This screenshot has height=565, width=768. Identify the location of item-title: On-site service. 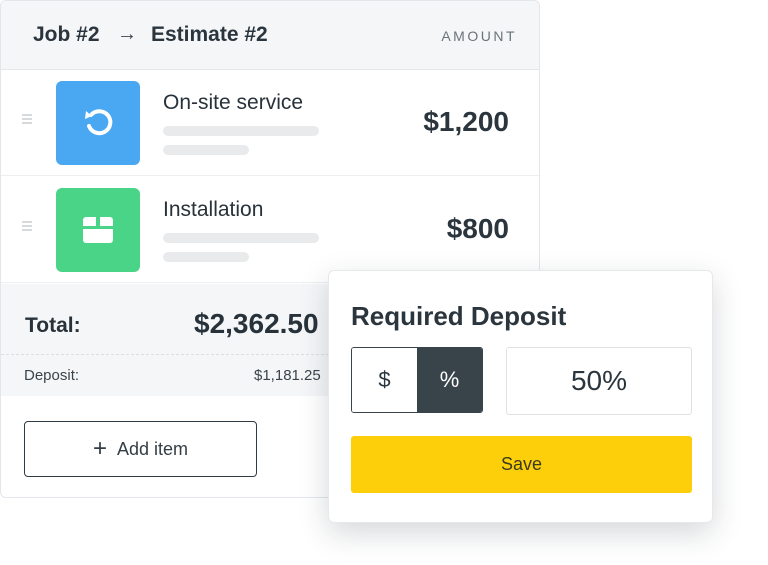
(233, 102).